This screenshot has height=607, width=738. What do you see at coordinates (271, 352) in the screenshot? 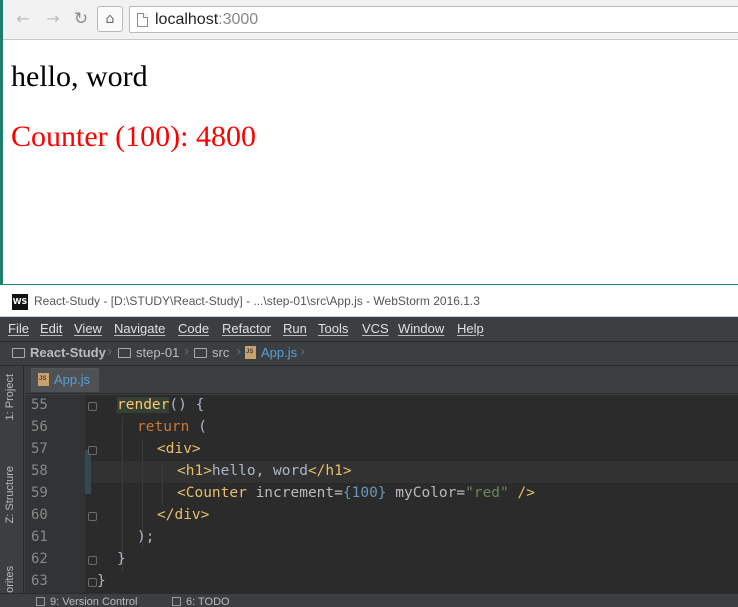
I see `breadcrumb-appjs: App.js` at bounding box center [271, 352].